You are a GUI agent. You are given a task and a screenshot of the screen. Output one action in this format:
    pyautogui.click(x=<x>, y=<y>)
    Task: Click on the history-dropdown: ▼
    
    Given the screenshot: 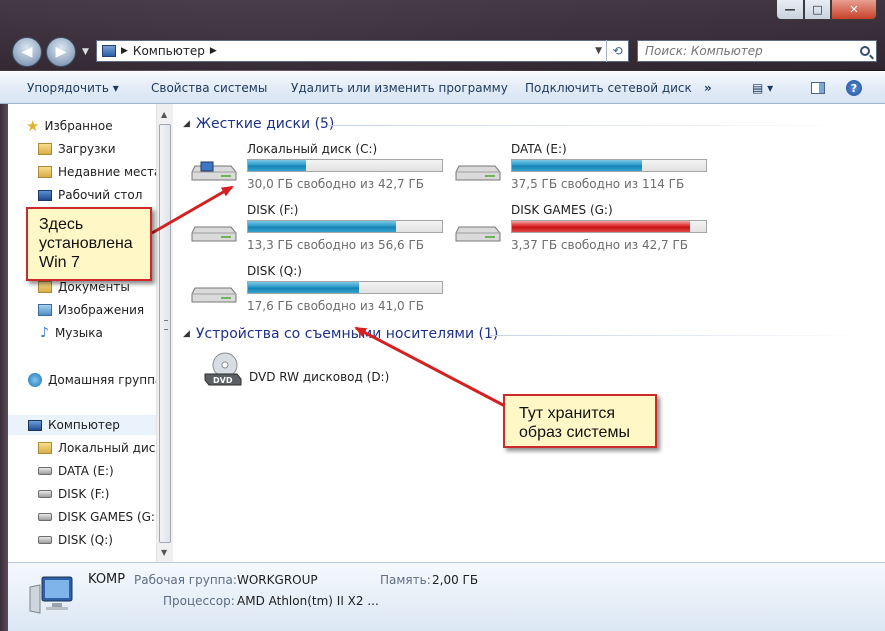 What is the action you would take?
    pyautogui.click(x=85, y=52)
    